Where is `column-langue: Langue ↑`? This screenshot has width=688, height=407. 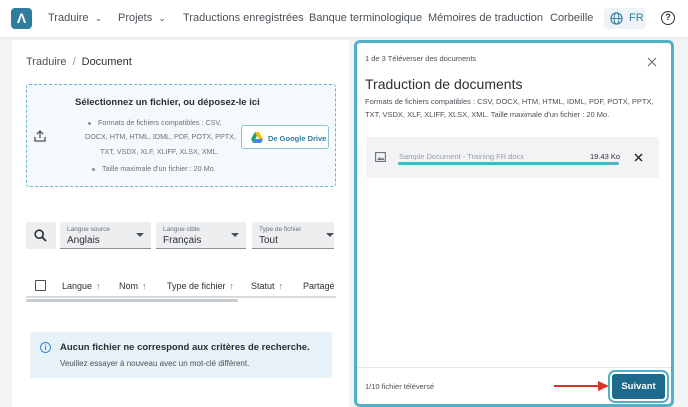 column-langue: Langue ↑ is located at coordinates (81, 286).